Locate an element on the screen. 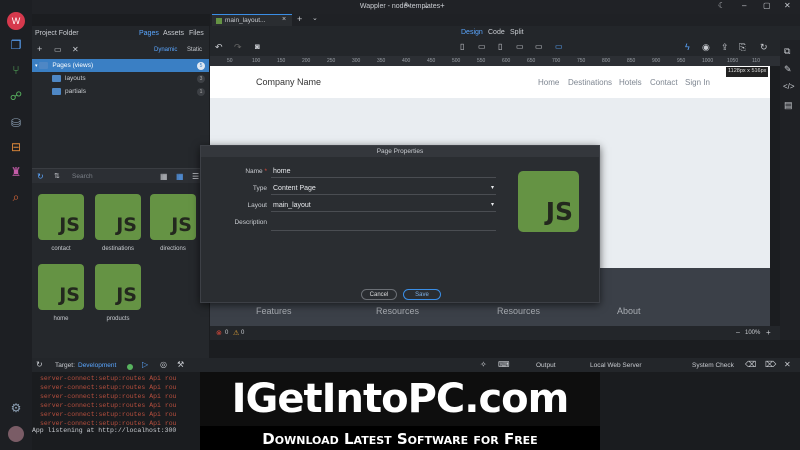 The image size is (800, 450). tree-item-pages: ▾ Pages (views) 5 is located at coordinates (120, 65).